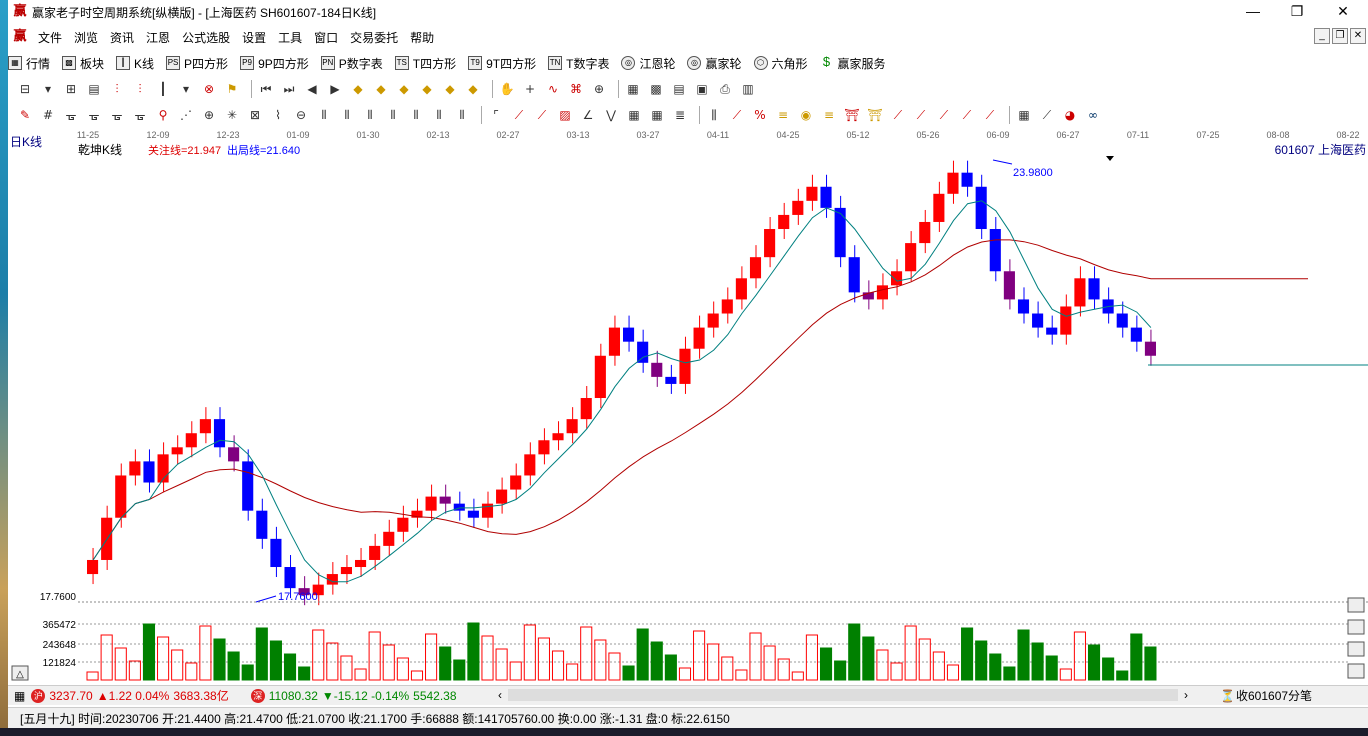 This screenshot has width=1368, height=736. What do you see at coordinates (1253, 11) in the screenshot?
I see `minimize-button: —` at bounding box center [1253, 11].